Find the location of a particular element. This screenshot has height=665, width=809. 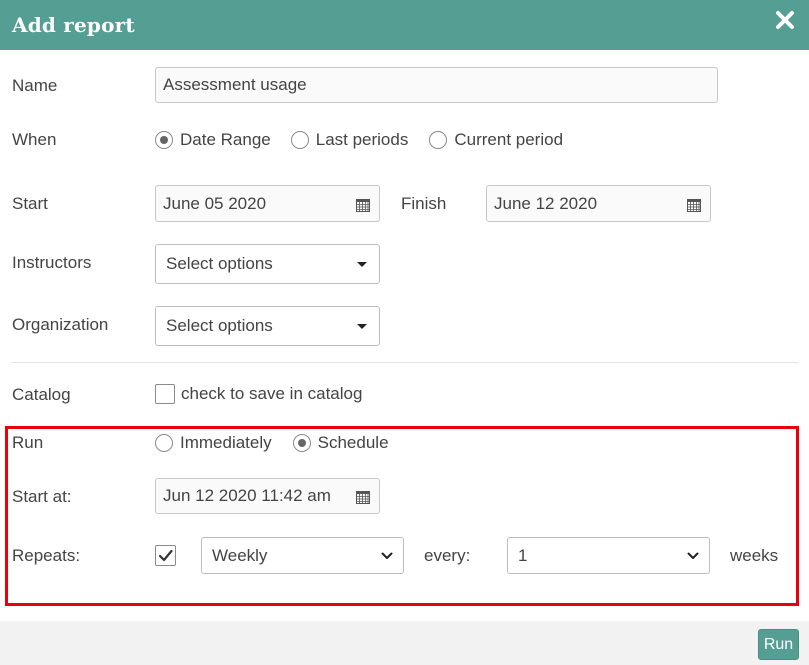

start-at-input: Jun 12 2020 11:42 am is located at coordinates (267, 496).